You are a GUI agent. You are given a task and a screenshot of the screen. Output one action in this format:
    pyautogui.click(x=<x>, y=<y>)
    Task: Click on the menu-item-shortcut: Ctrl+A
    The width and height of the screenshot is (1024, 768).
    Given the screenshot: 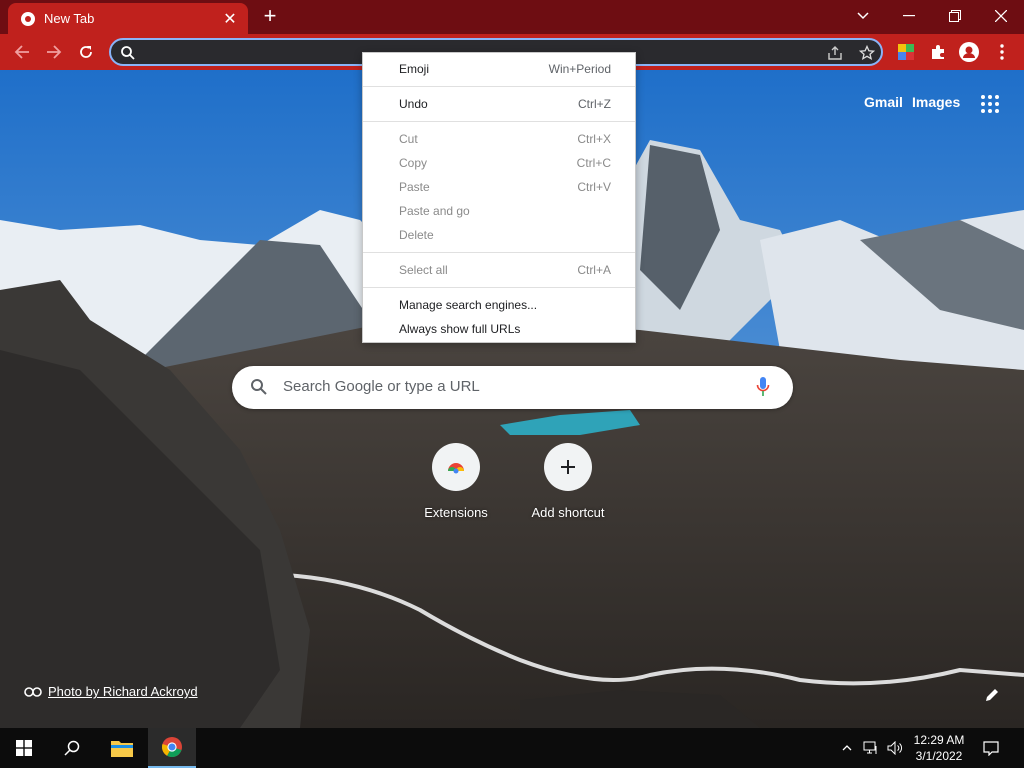 What is the action you would take?
    pyautogui.click(x=594, y=270)
    